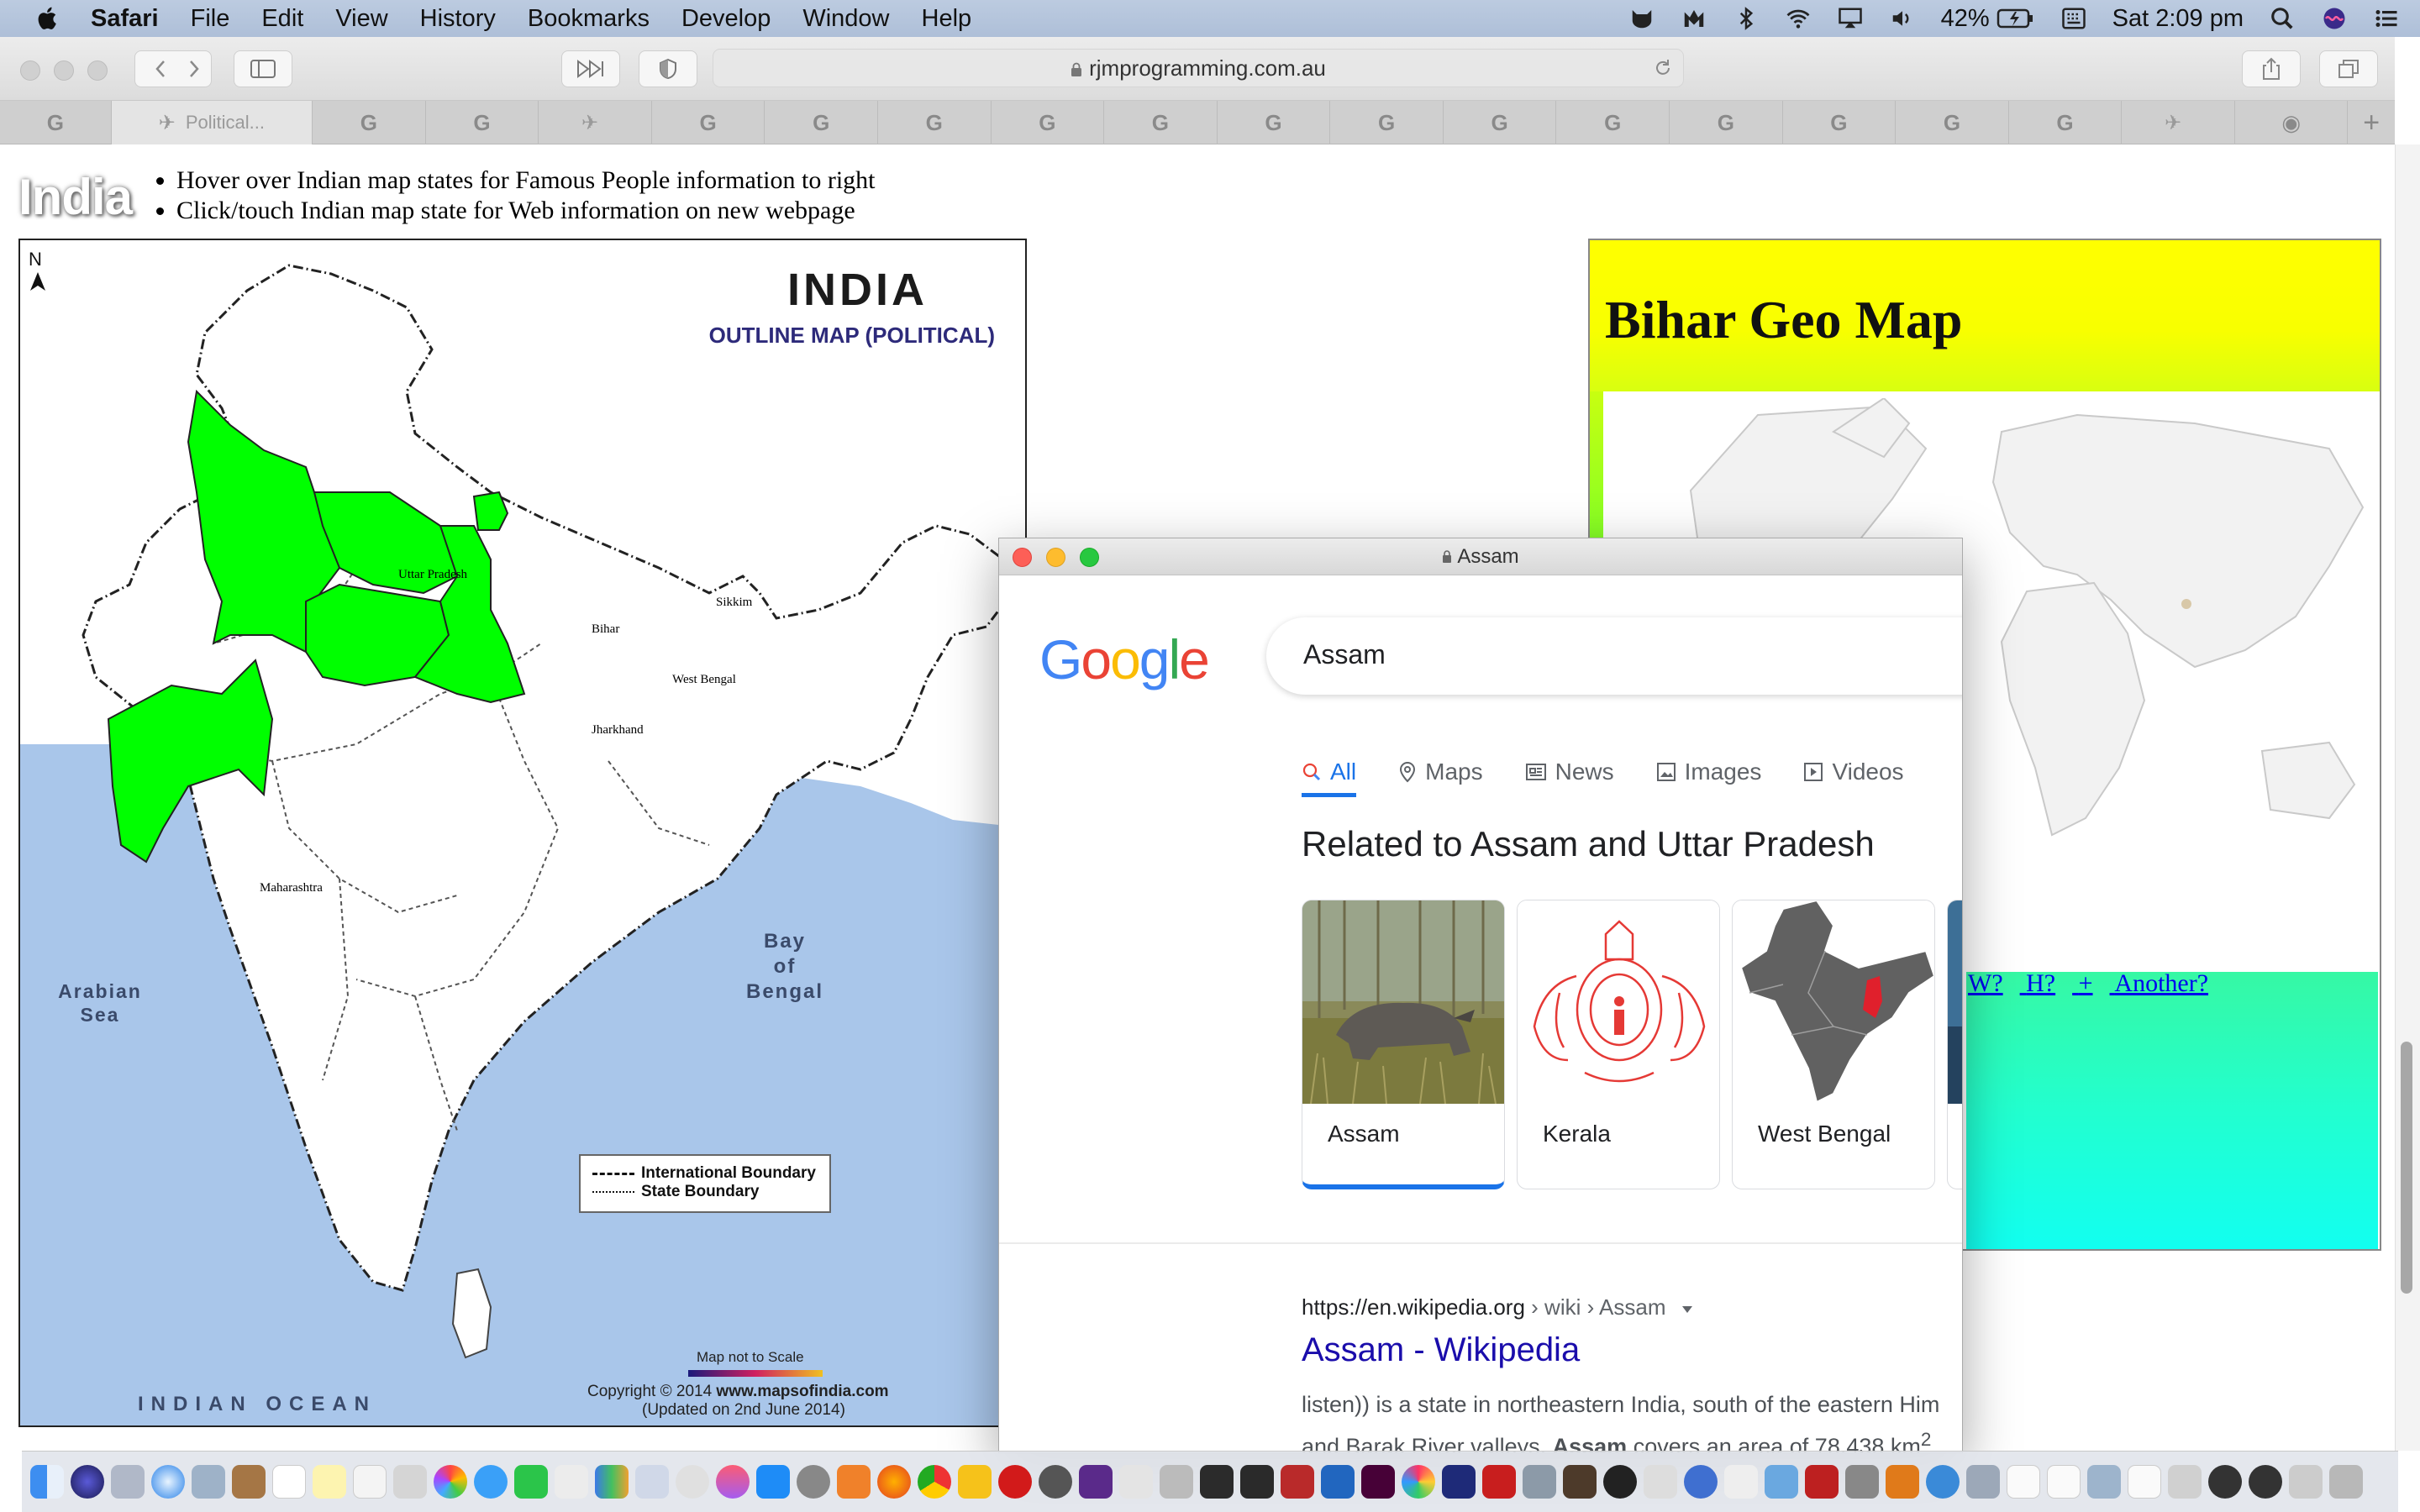 The height and width of the screenshot is (1512, 2420). What do you see at coordinates (590, 68) in the screenshot?
I see `reader-button` at bounding box center [590, 68].